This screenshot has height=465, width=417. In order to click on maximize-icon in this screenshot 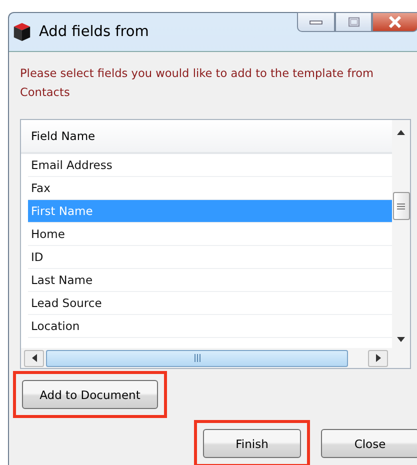, I will do `click(354, 22)`.